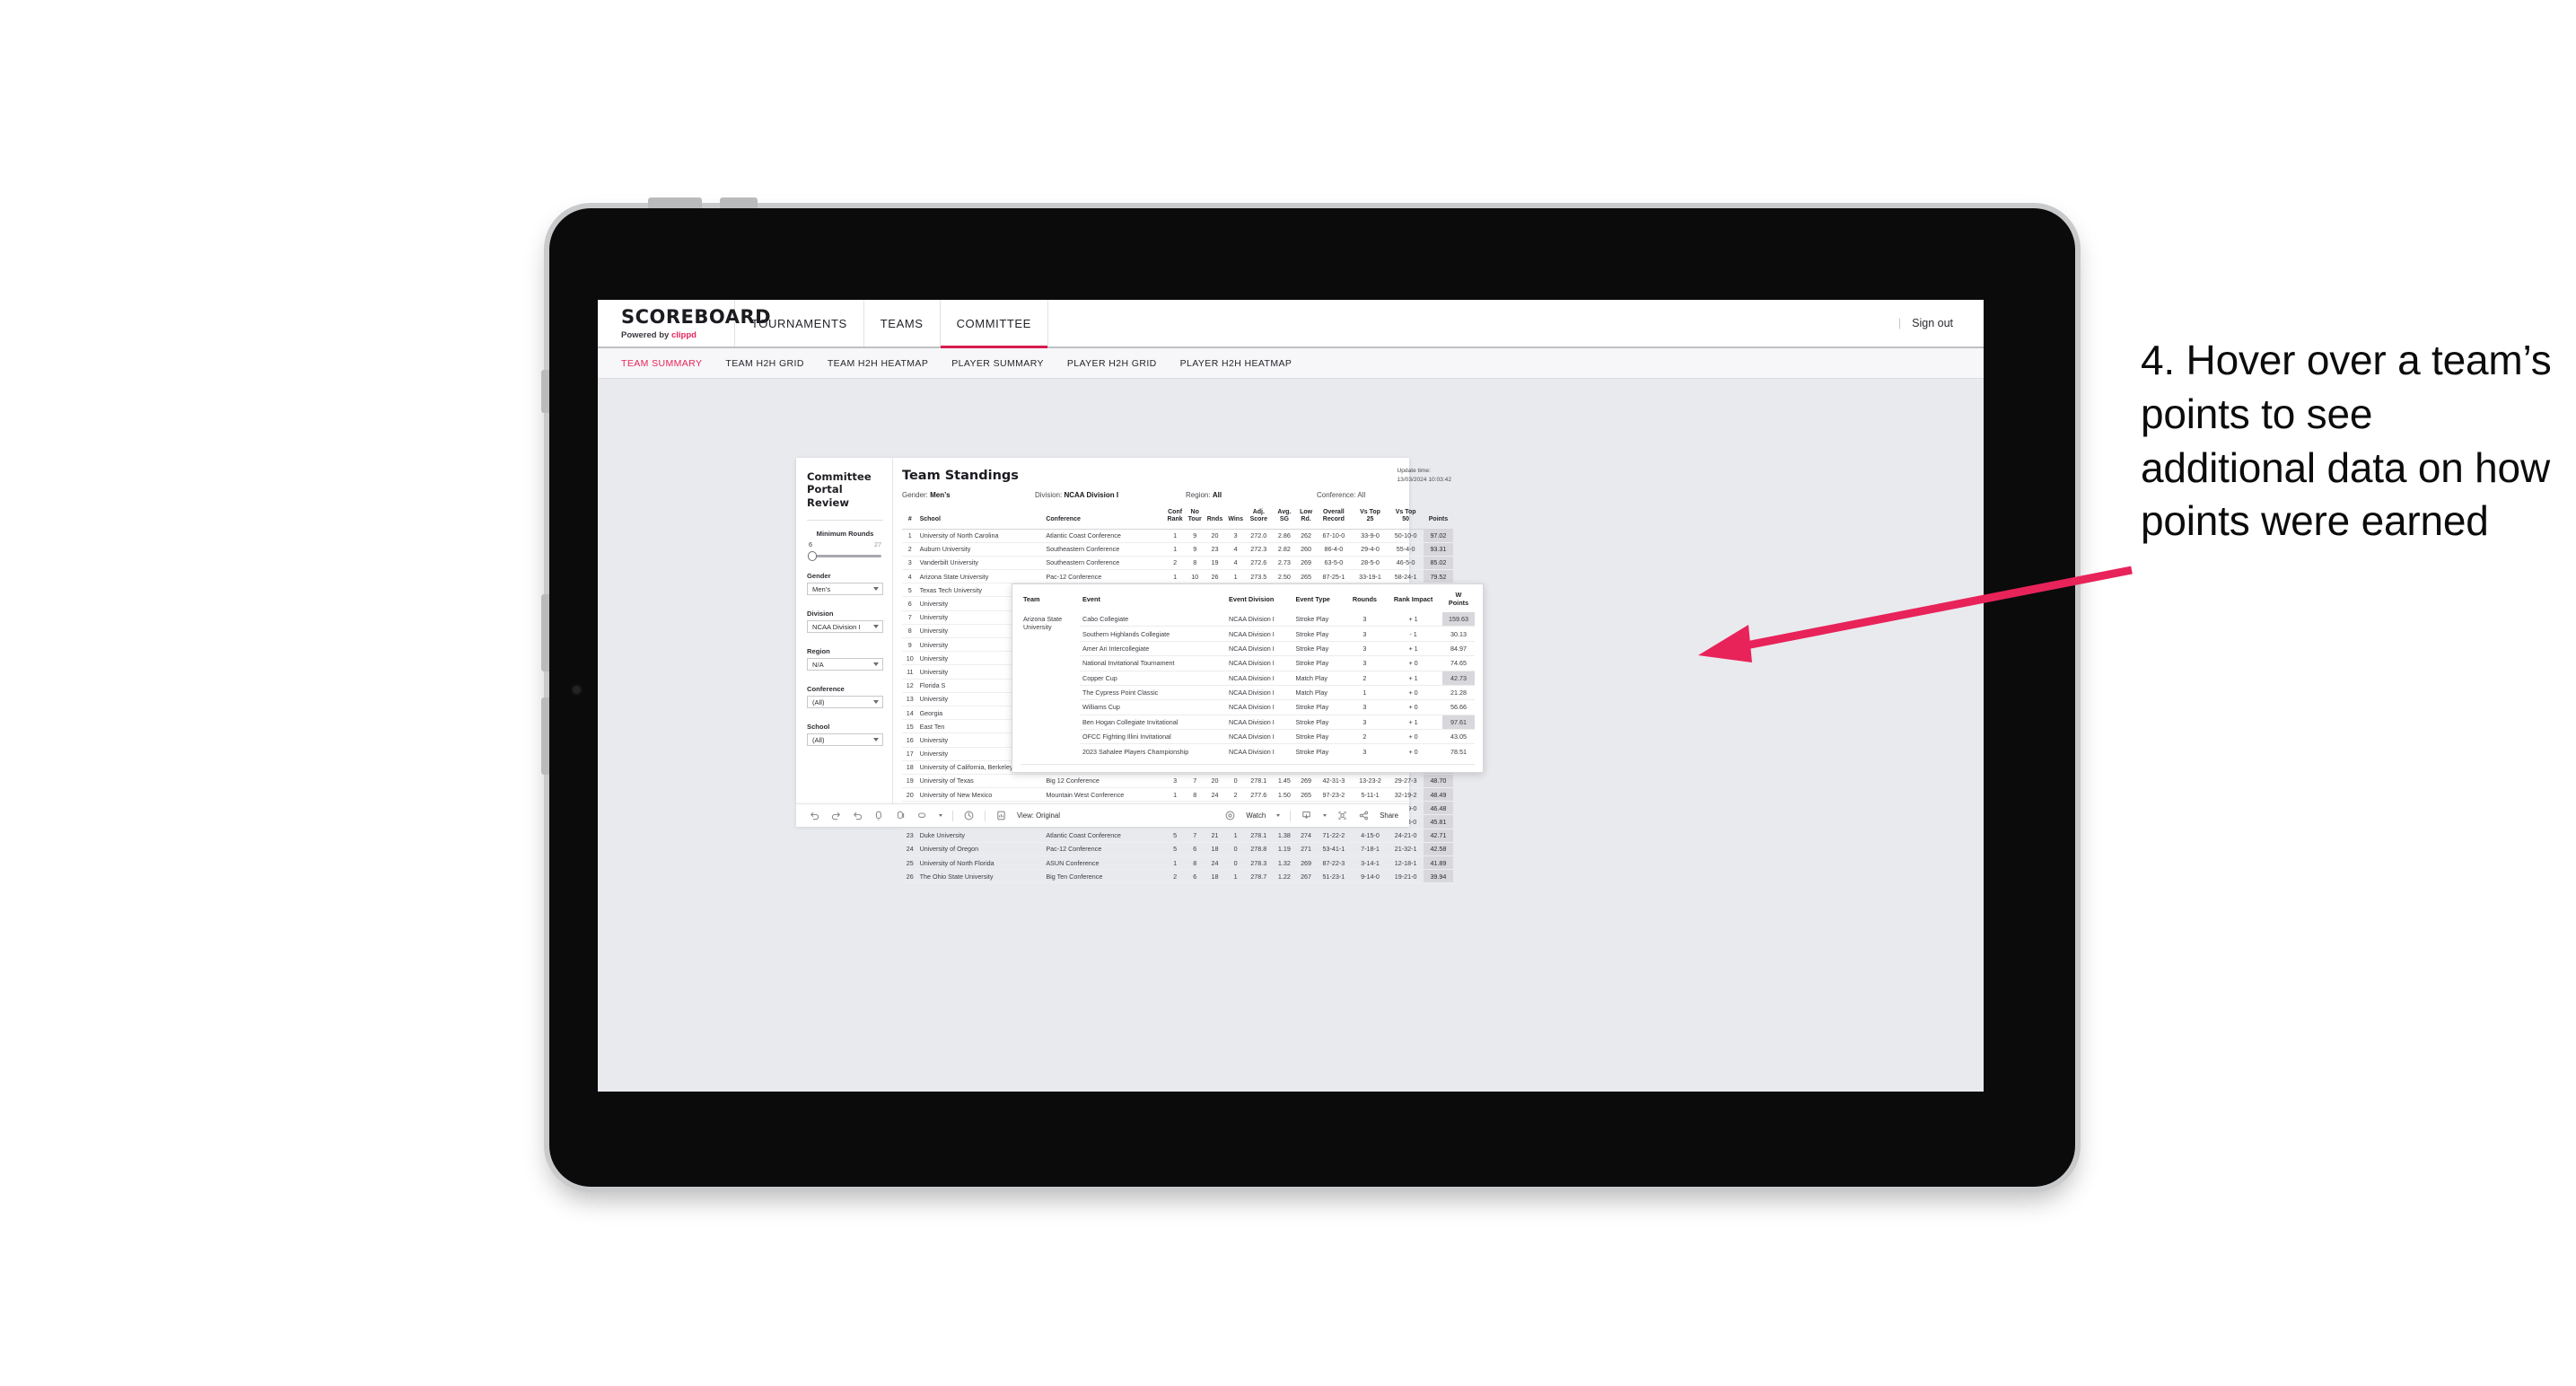 This screenshot has height=1386, width=2576. I want to click on points-cell: 46.48, so click(1438, 808).